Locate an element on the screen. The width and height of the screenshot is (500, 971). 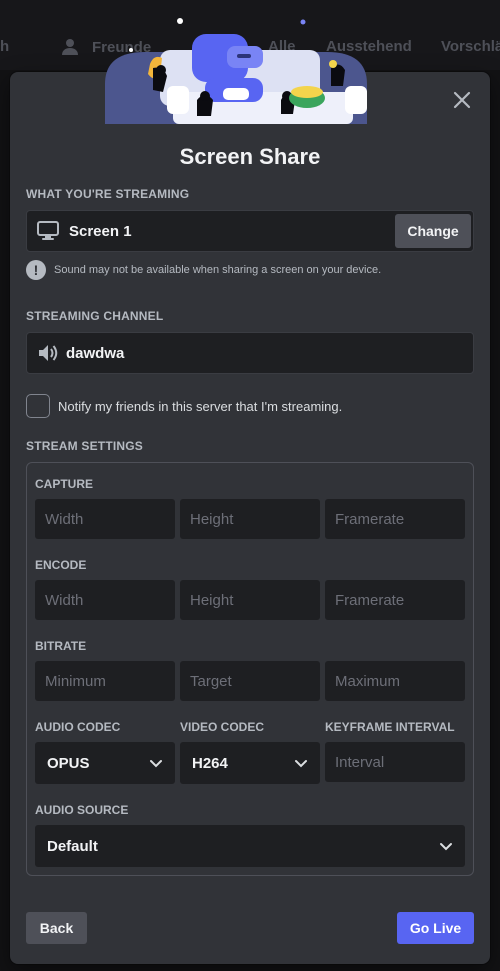
go-live-button: Go Live is located at coordinates (435, 928).